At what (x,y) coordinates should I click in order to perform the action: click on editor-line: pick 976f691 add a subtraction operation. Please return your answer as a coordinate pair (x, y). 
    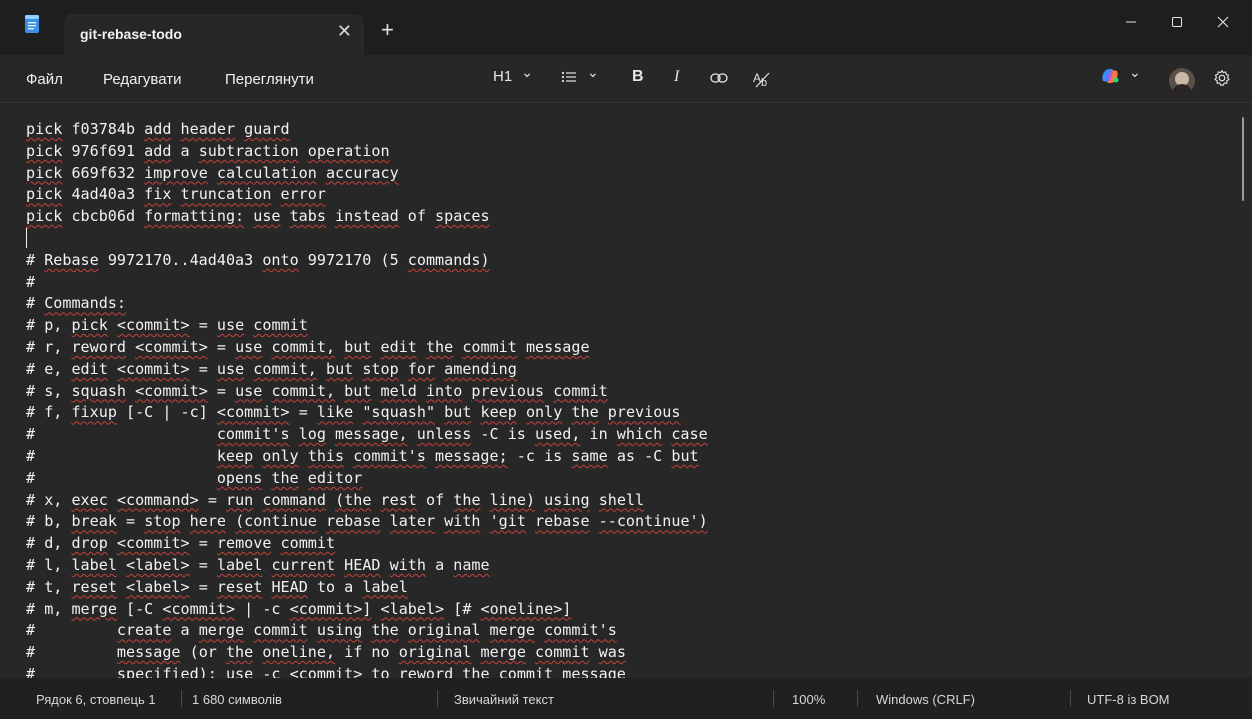
    Looking at the image, I should click on (367, 152).